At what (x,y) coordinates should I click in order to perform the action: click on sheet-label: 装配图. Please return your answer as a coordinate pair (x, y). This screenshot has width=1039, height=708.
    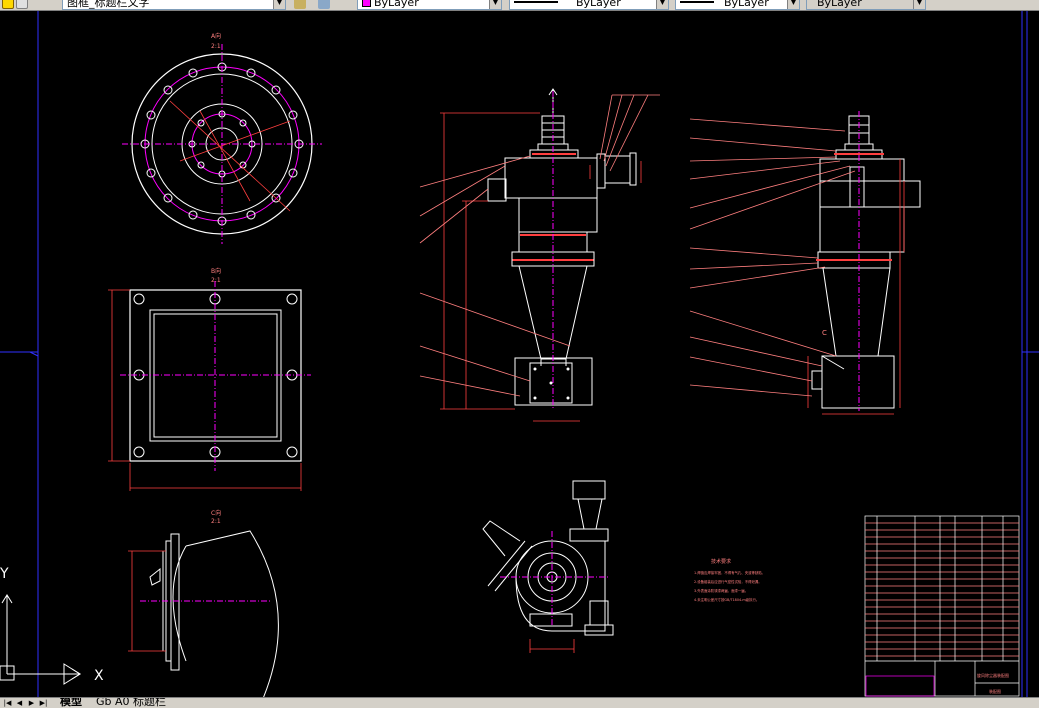
    Looking at the image, I should click on (995, 691).